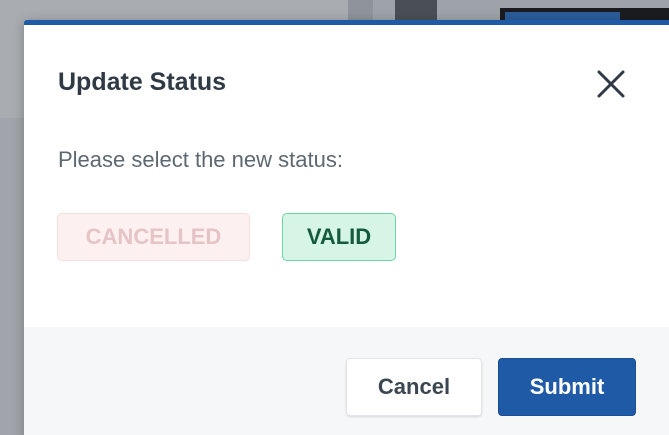 The width and height of the screenshot is (669, 435). Describe the element at coordinates (12, 276) in the screenshot. I see `background-panel` at that location.